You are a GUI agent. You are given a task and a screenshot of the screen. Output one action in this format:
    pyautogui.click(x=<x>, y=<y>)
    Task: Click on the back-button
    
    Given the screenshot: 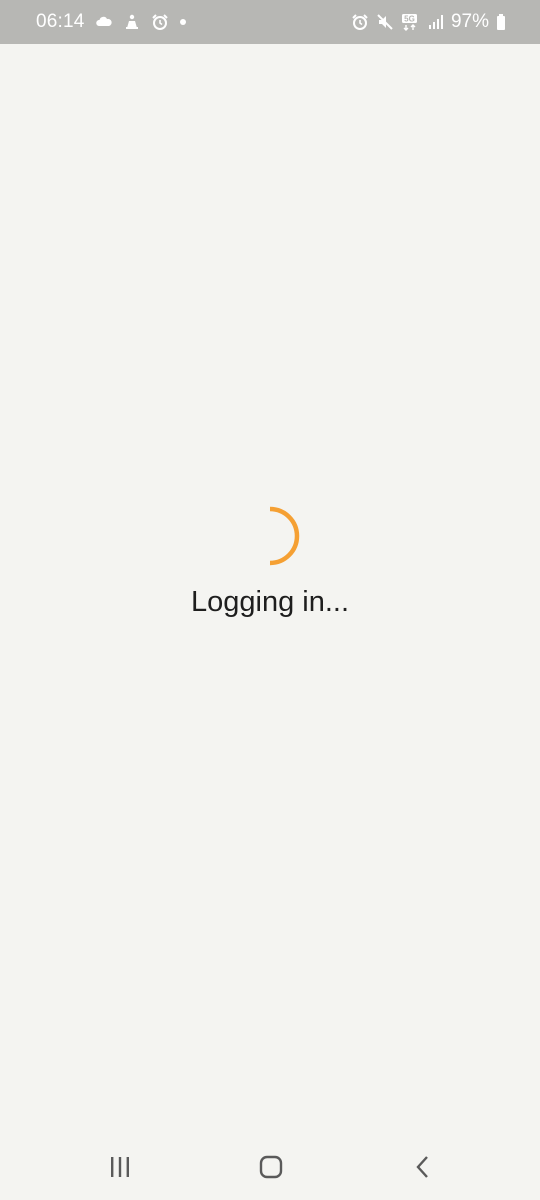 What is the action you would take?
    pyautogui.click(x=423, y=1167)
    